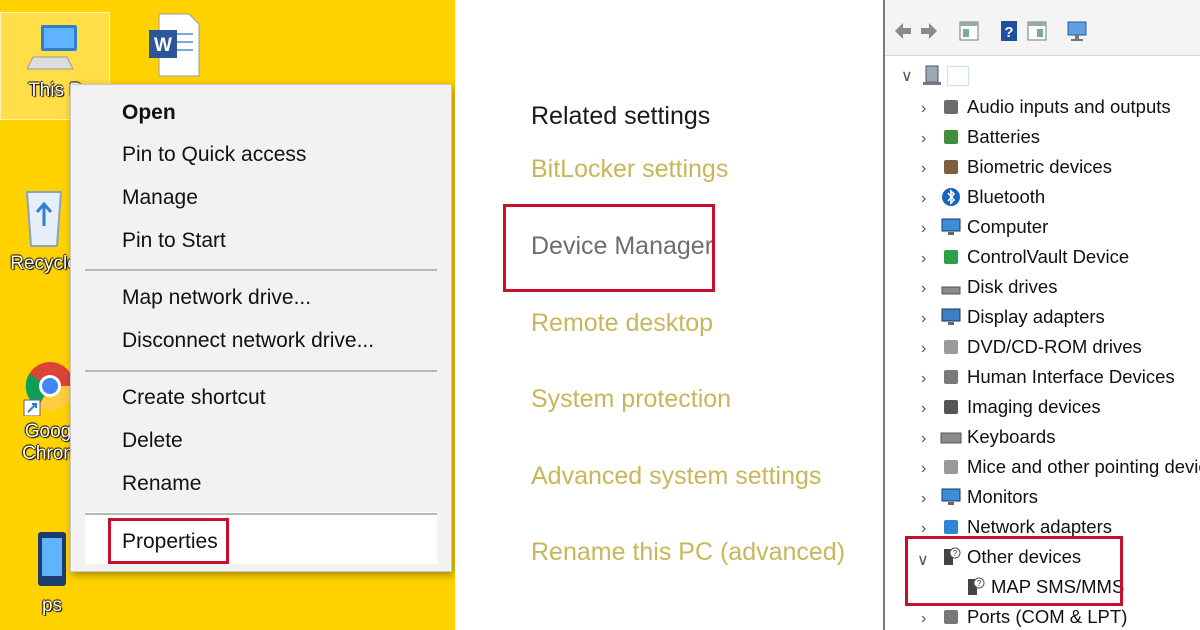 The image size is (1200, 630). What do you see at coordinates (49, 389) in the screenshot?
I see `chrome-icon` at bounding box center [49, 389].